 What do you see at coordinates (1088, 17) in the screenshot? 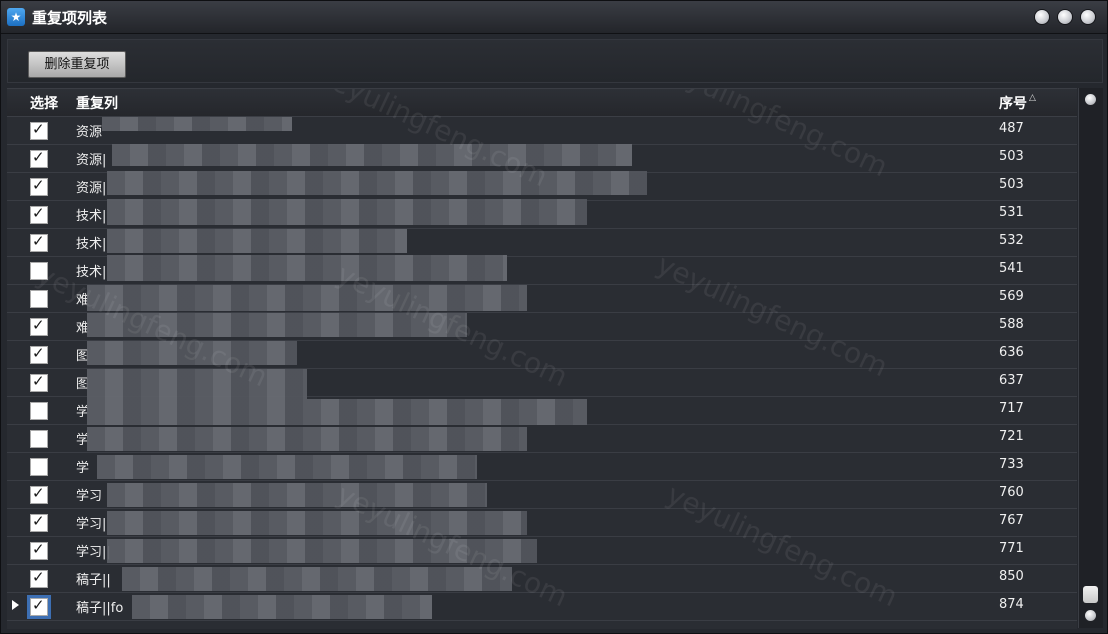
I see `close-button` at bounding box center [1088, 17].